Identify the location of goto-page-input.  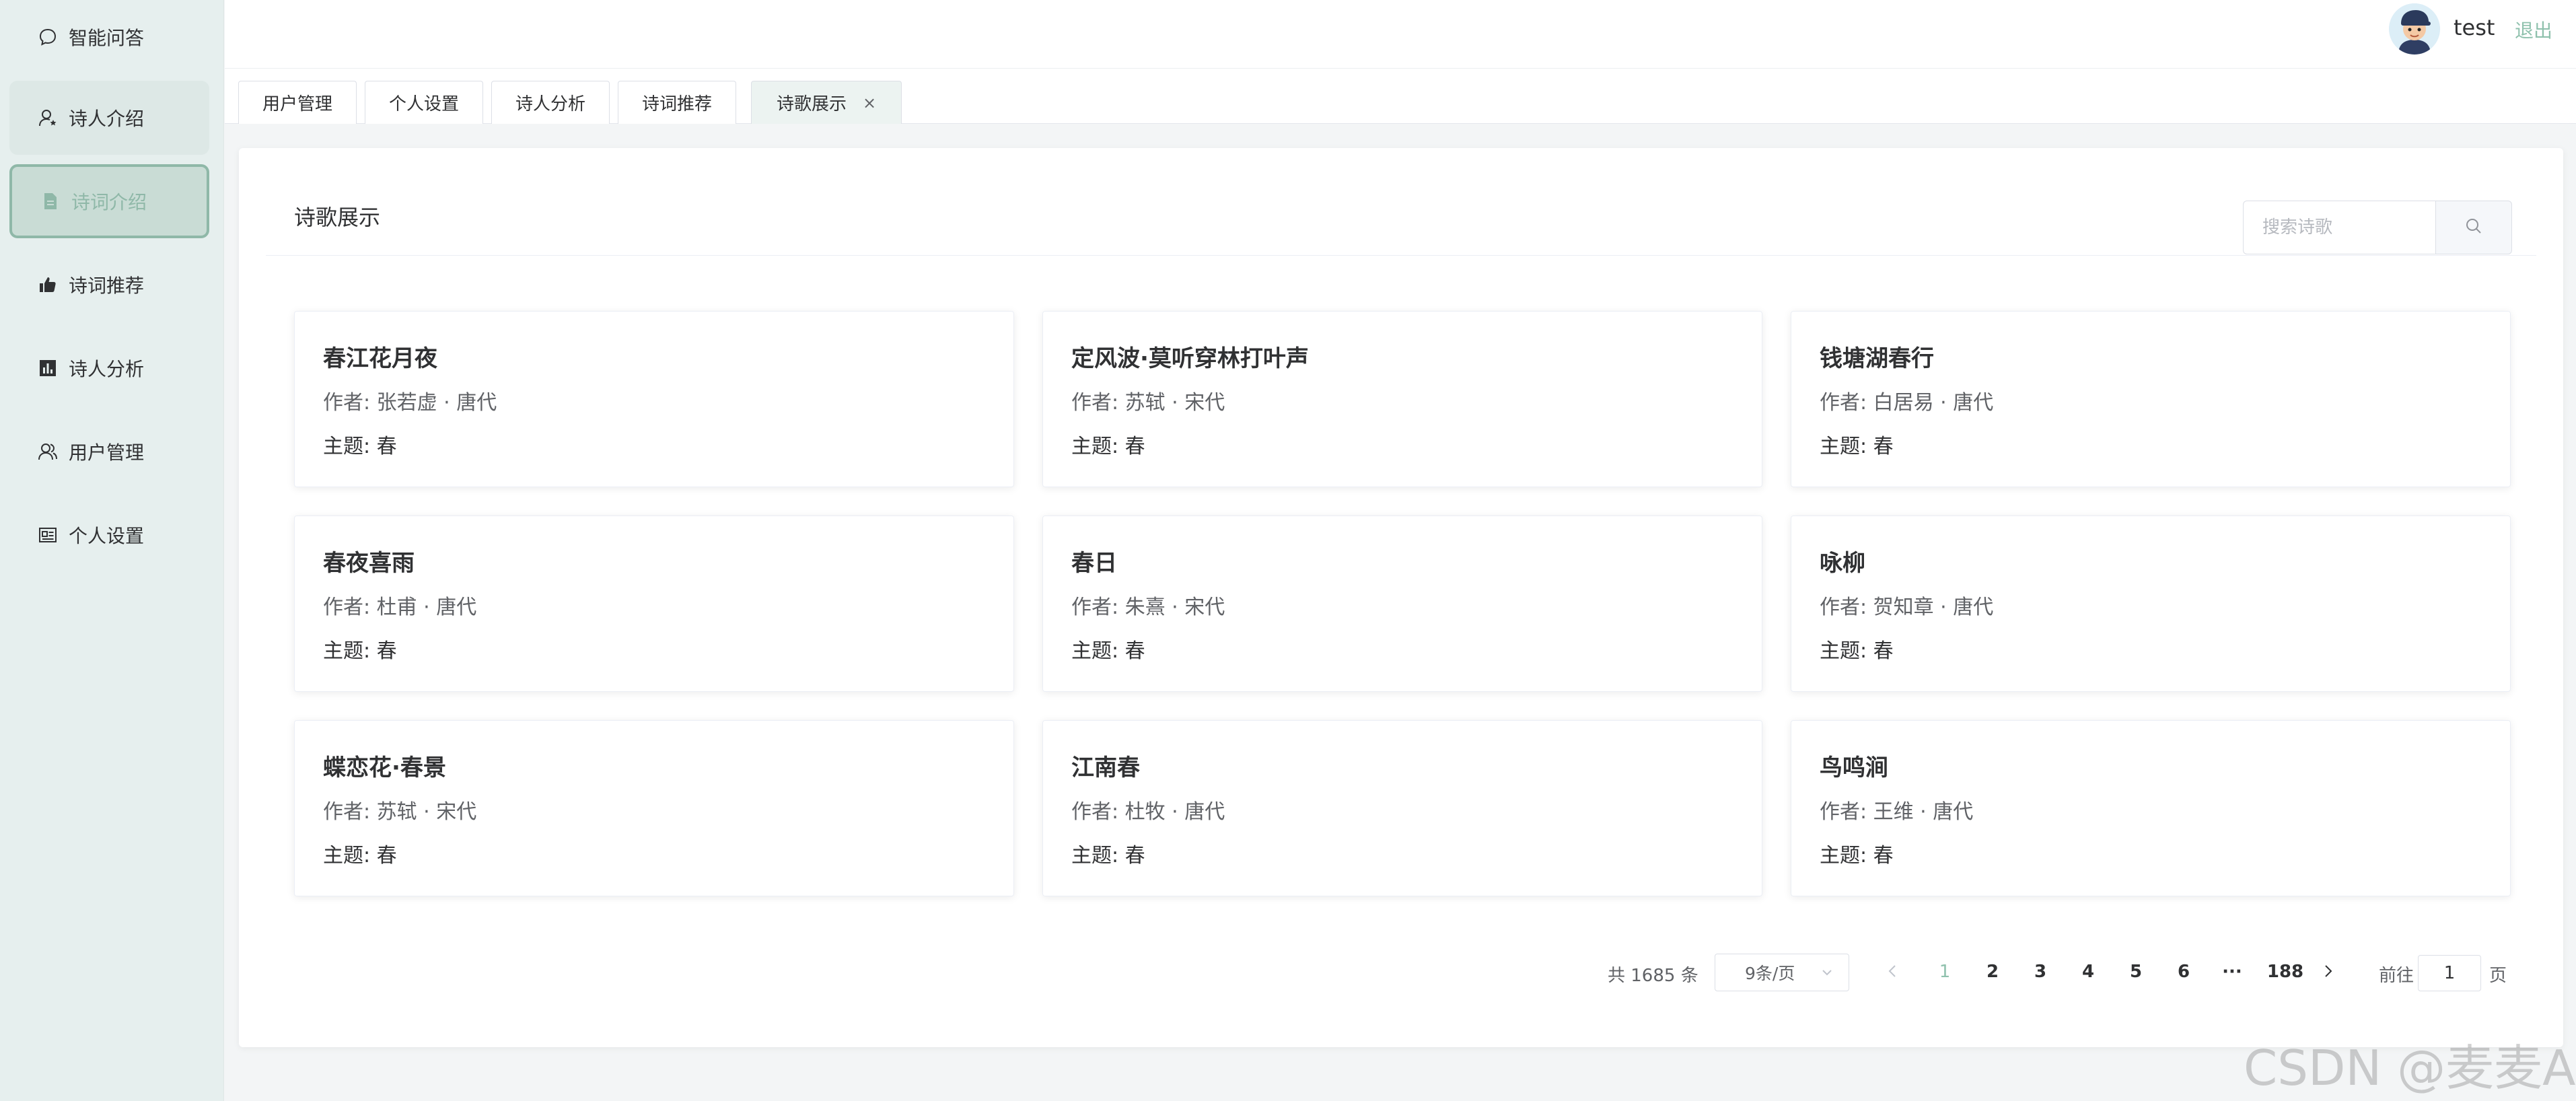
(2449, 973).